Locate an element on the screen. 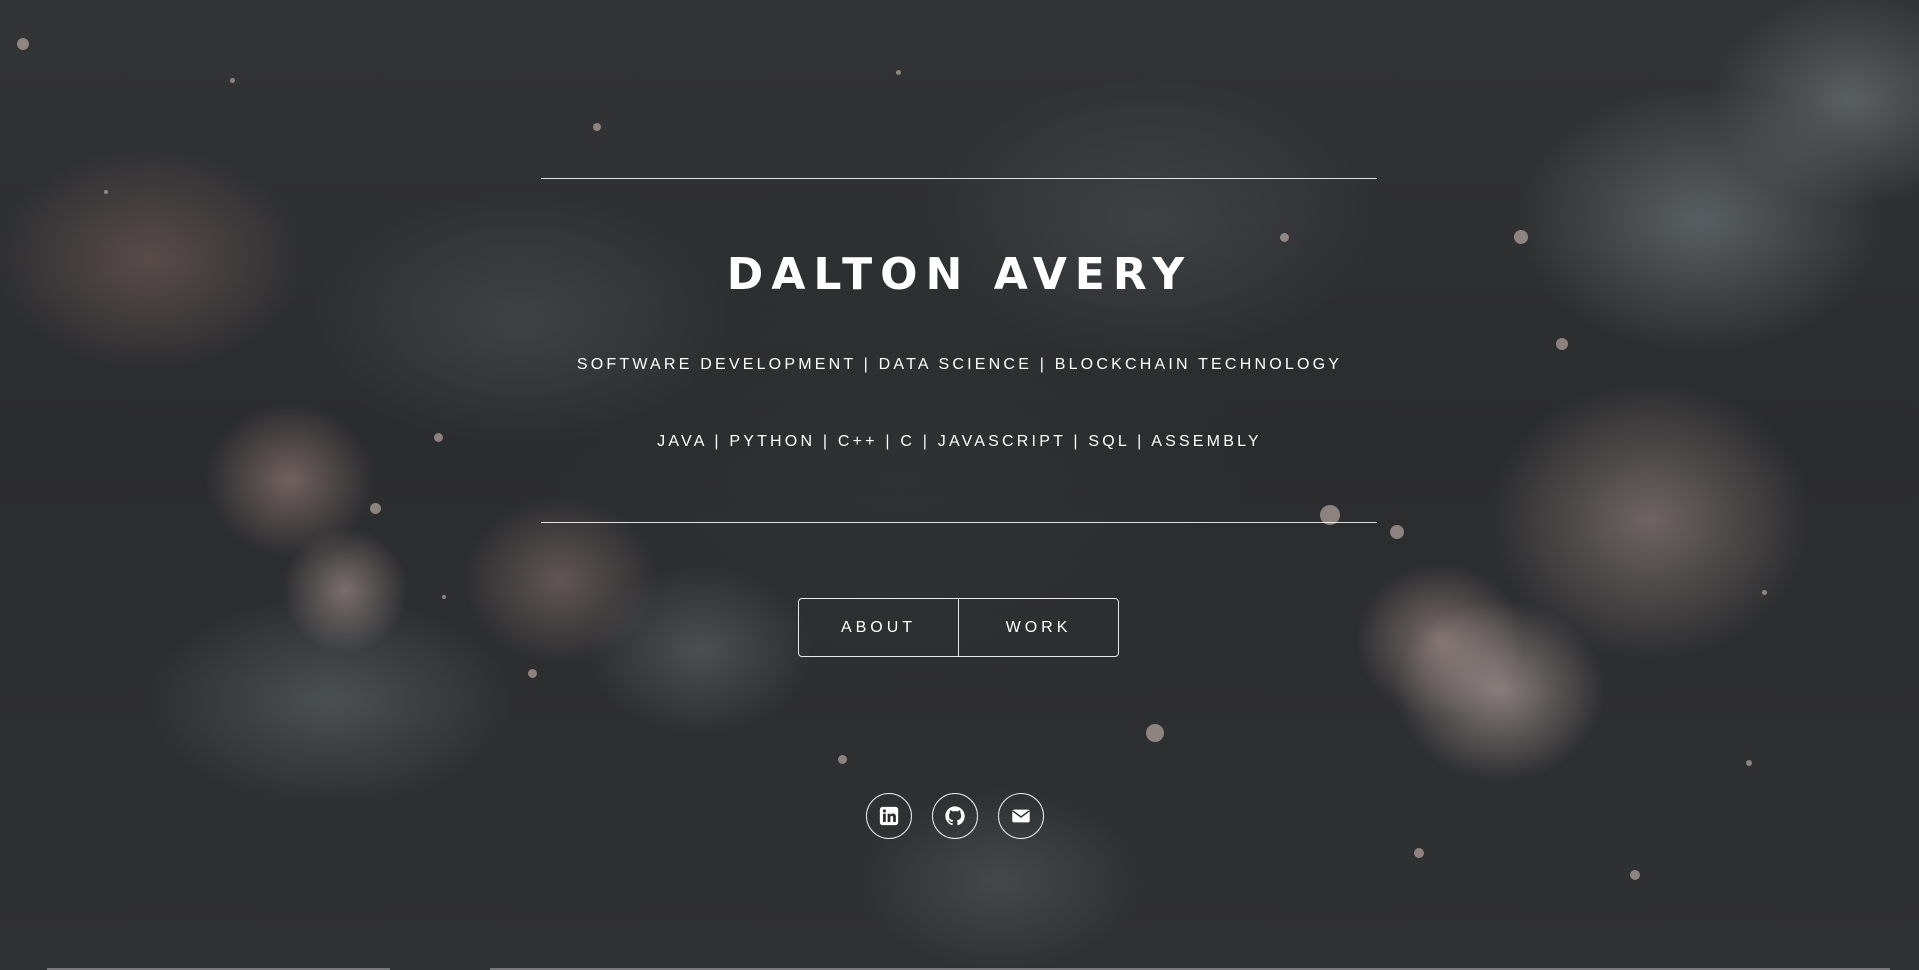 This screenshot has height=970, width=1919. email-link is located at coordinates (1021, 816).